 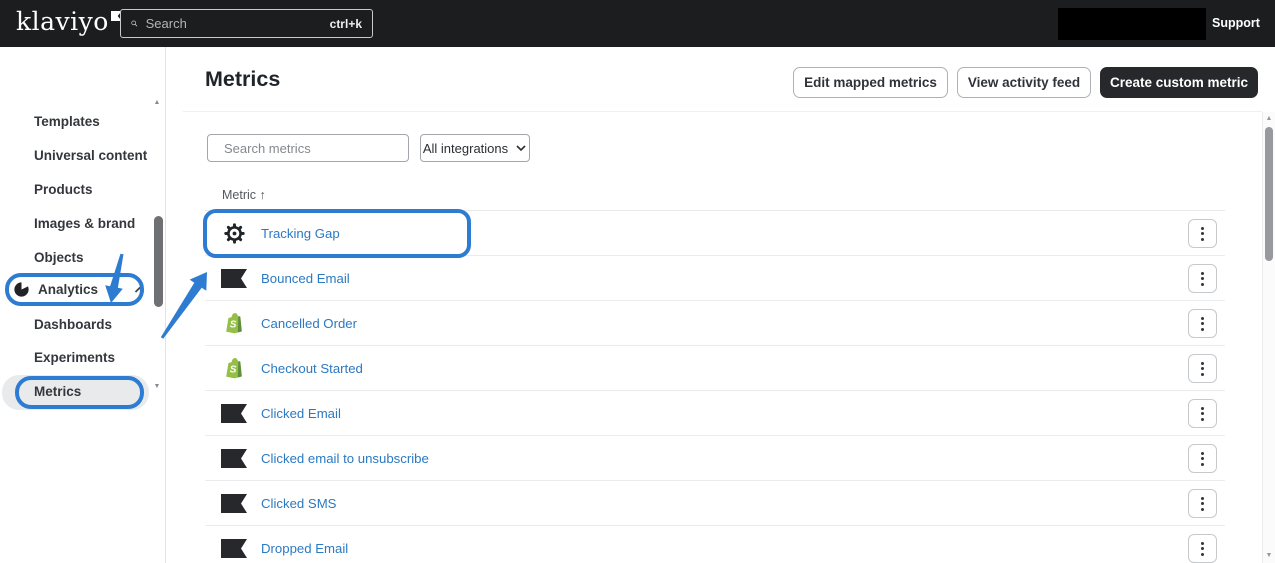 What do you see at coordinates (305, 278) in the screenshot?
I see `metric-link: Bounced Email` at bounding box center [305, 278].